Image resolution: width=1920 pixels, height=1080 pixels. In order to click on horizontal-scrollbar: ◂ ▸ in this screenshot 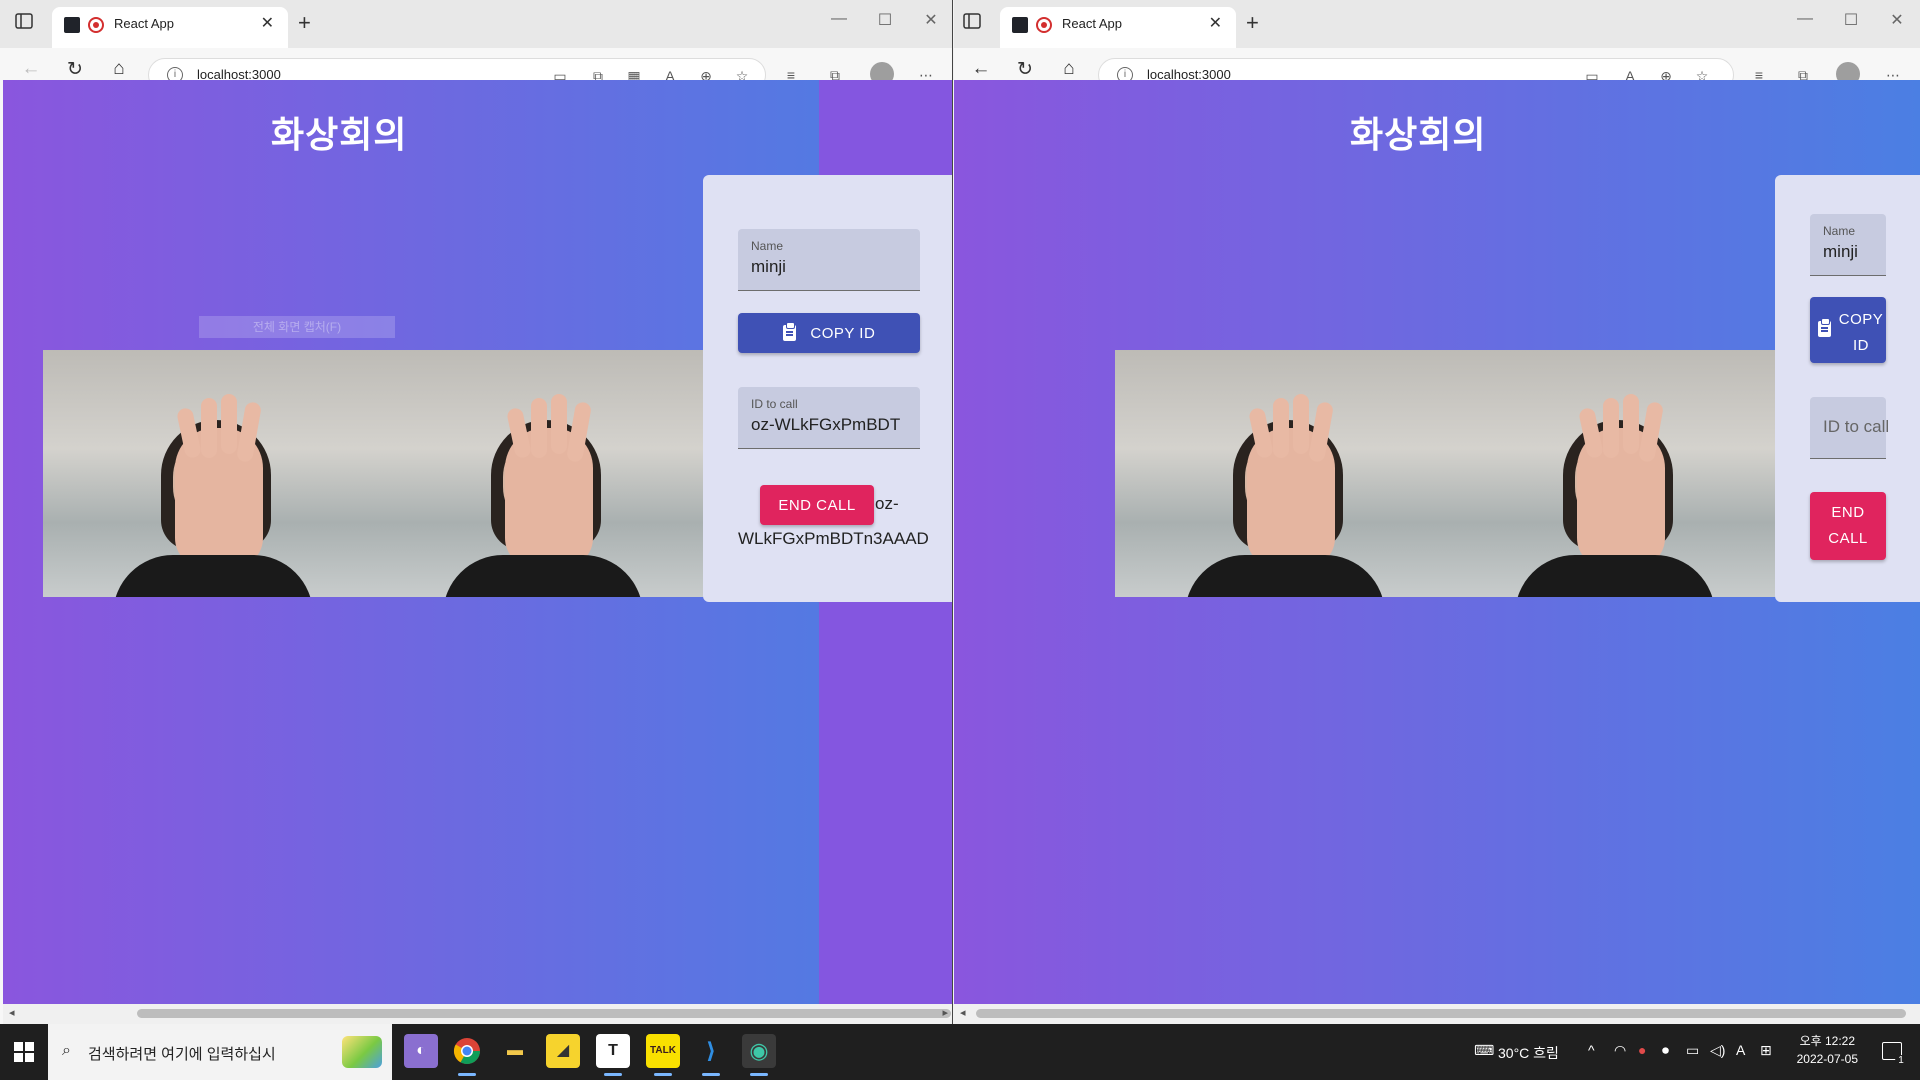, I will do `click(477, 1014)`.